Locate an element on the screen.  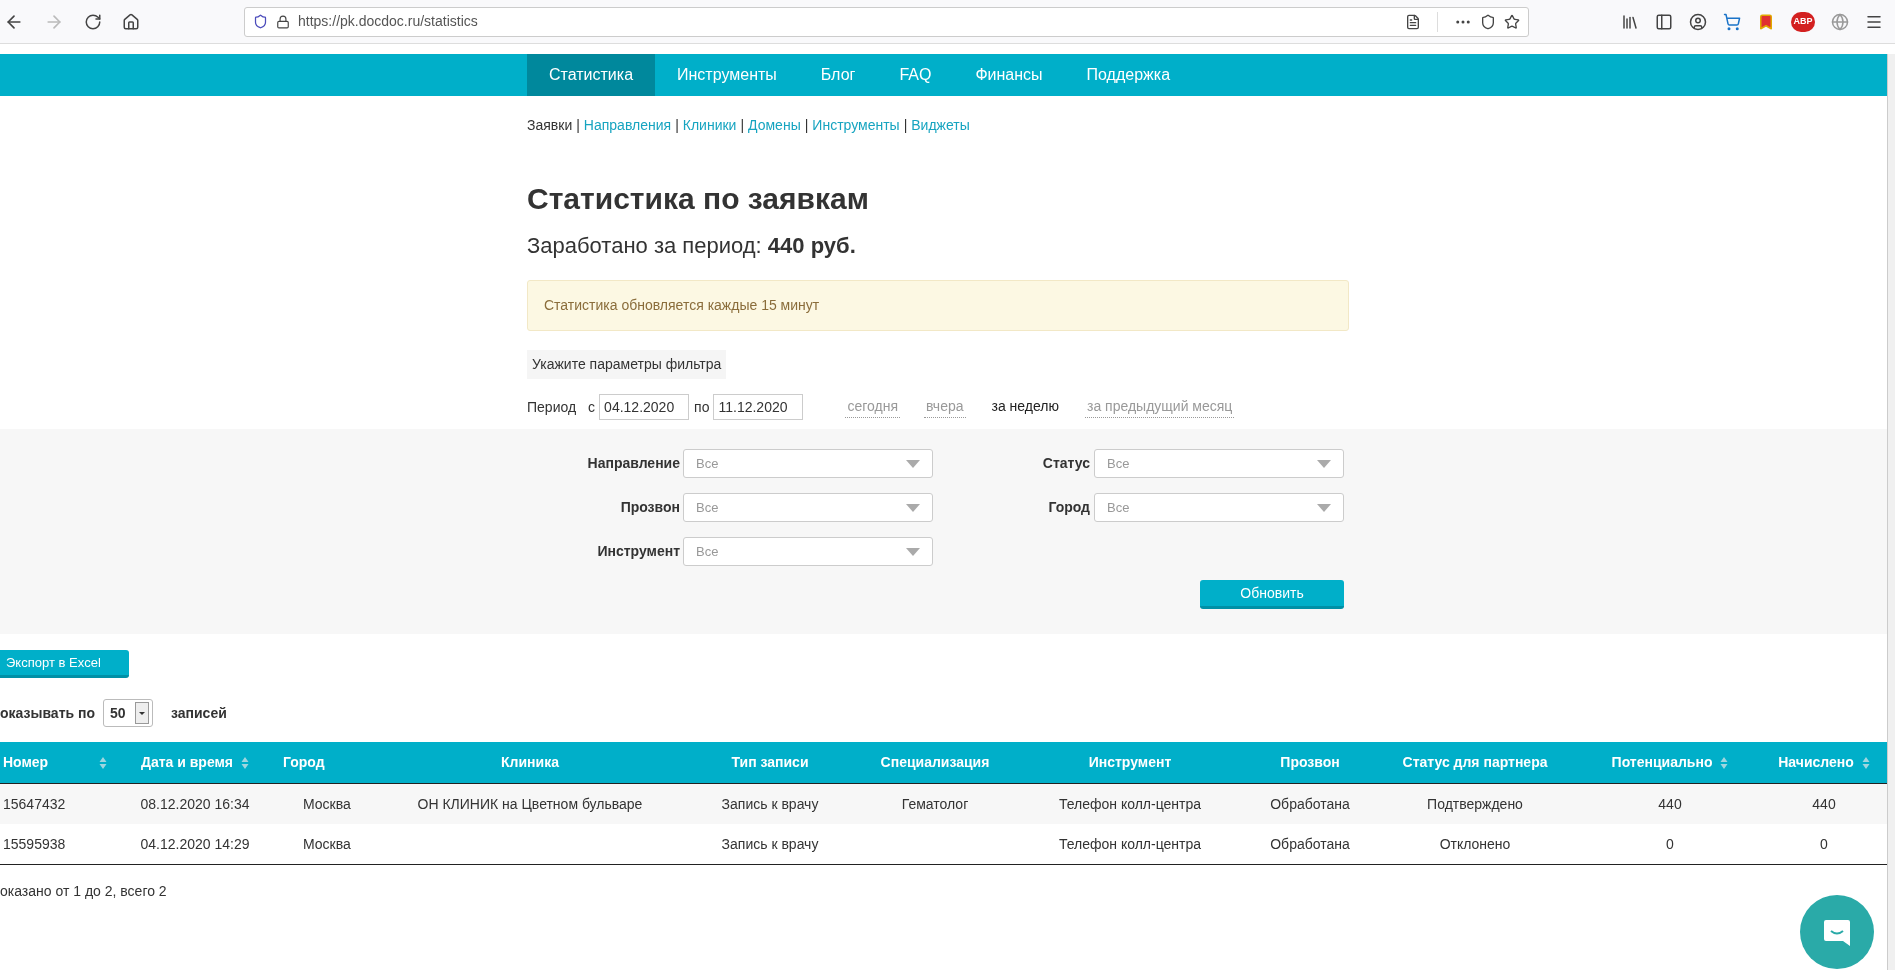
table-cell-text: 04.12.2020 14:29 is located at coordinates (195, 844).